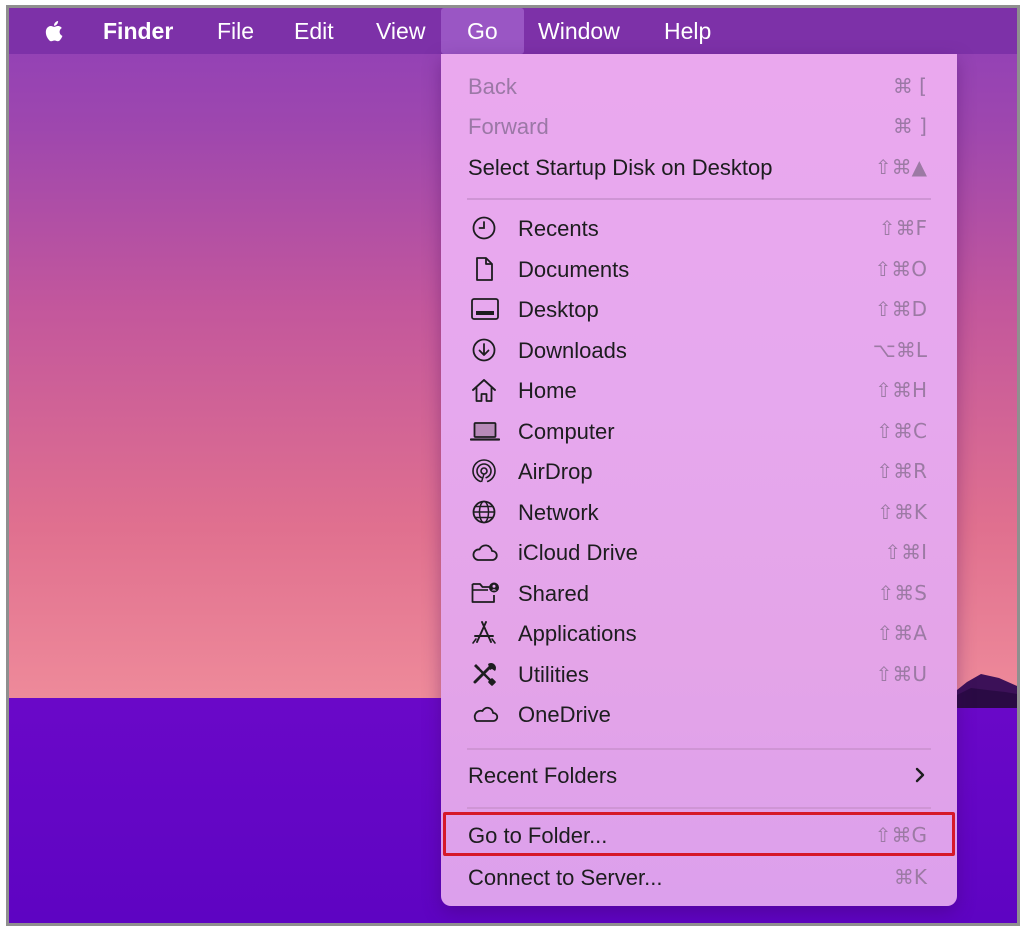 The height and width of the screenshot is (932, 1024). I want to click on desktop-icon, so click(485, 309).